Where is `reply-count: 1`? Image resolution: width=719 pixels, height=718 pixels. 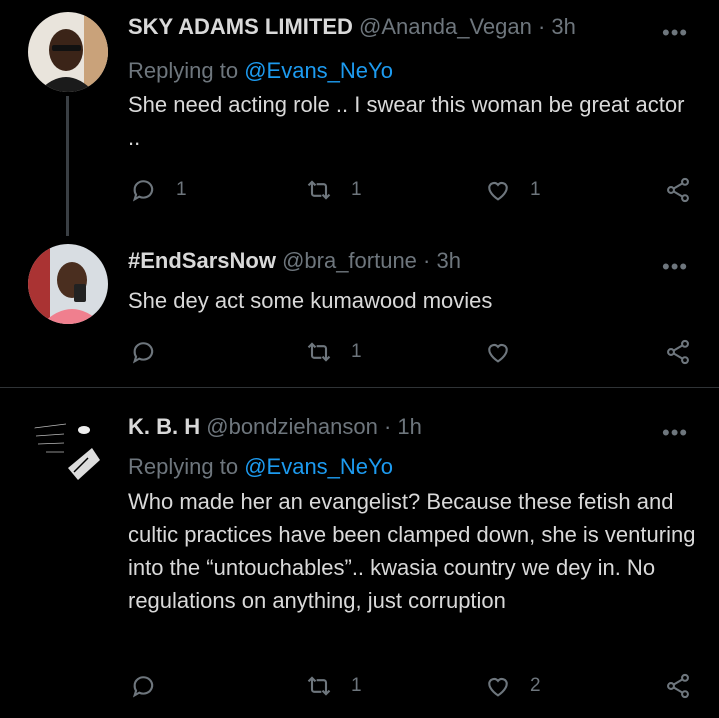
reply-count: 1 is located at coordinates (181, 189).